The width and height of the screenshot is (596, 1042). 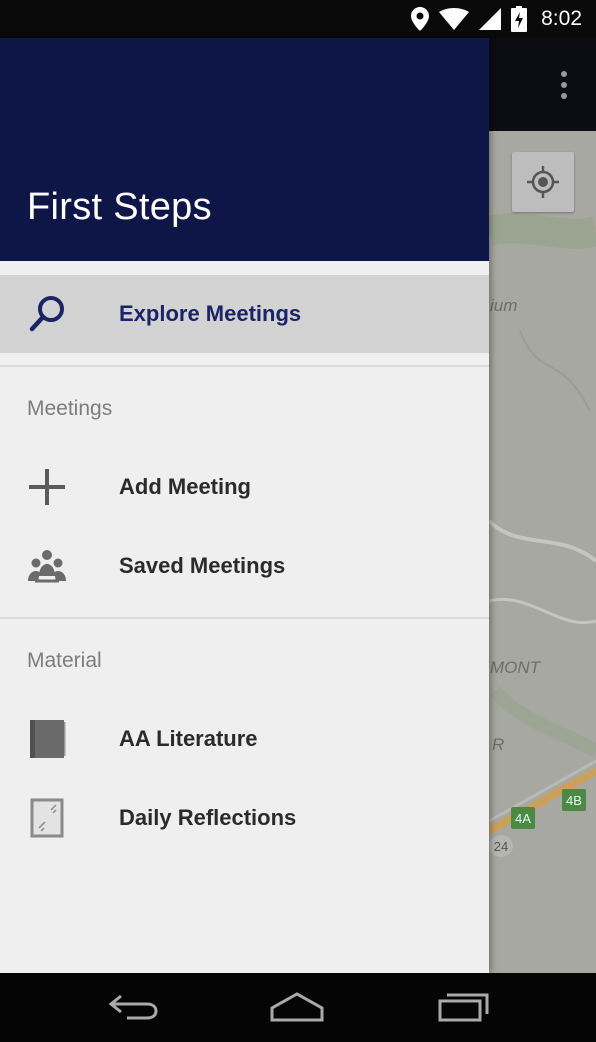 What do you see at coordinates (188, 738) in the screenshot?
I see `aa-literature-label: AA Literature` at bounding box center [188, 738].